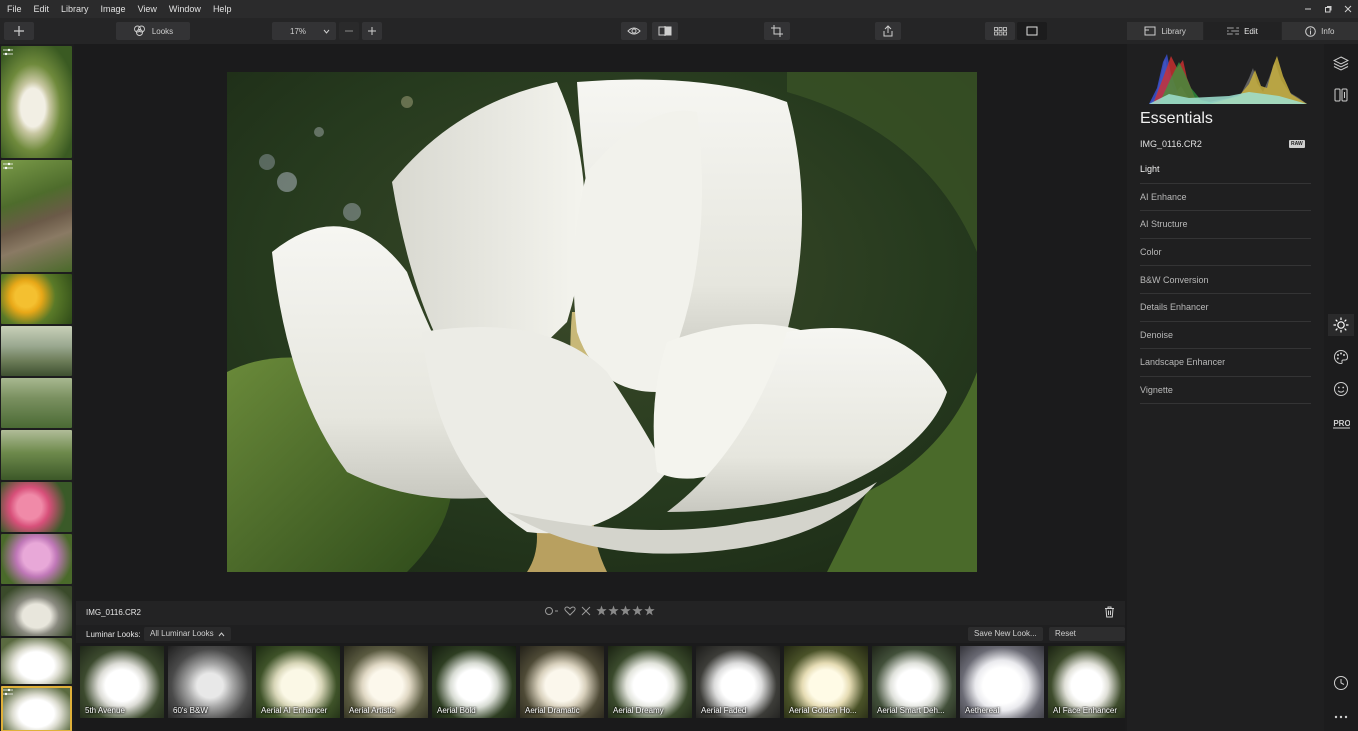  What do you see at coordinates (42, 9) in the screenshot?
I see `menu-edit: Edit` at bounding box center [42, 9].